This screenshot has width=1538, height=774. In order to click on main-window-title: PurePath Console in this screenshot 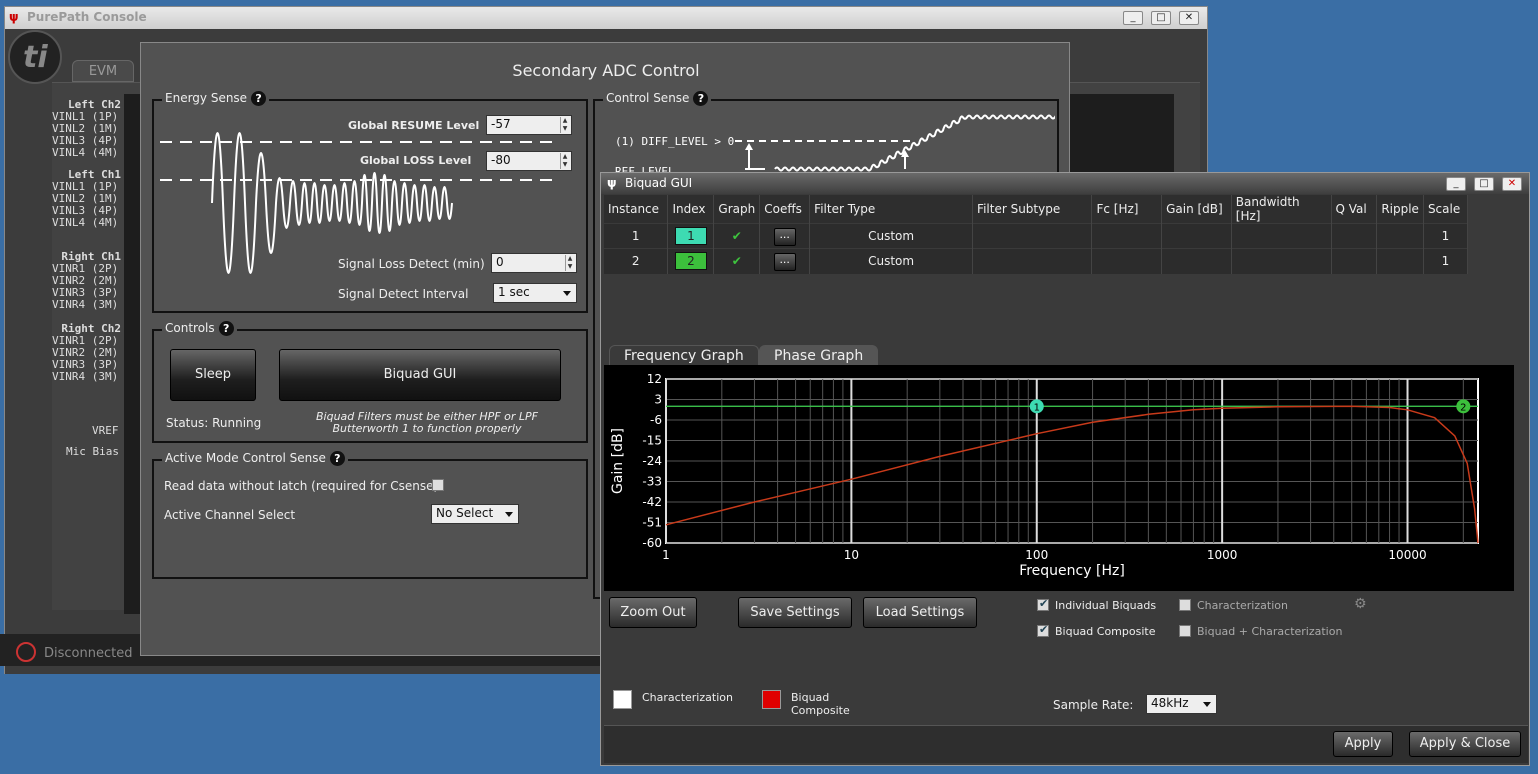, I will do `click(87, 17)`.